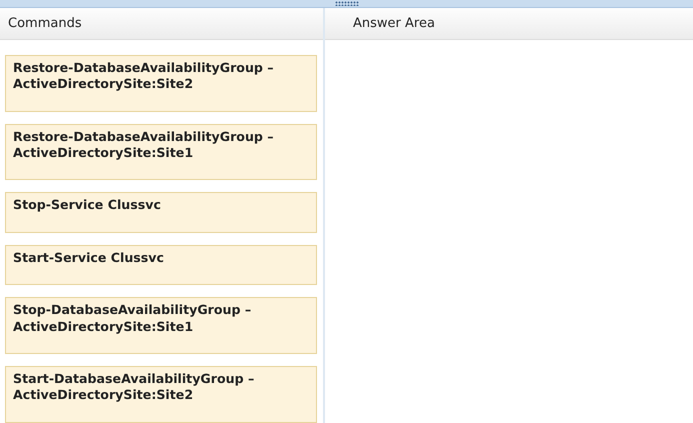 The height and width of the screenshot is (423, 693). What do you see at coordinates (161, 325) in the screenshot?
I see `command-tile: Stop-DatabaseAvailabilityGroup – ActiveDirectorySite:Site1` at bounding box center [161, 325].